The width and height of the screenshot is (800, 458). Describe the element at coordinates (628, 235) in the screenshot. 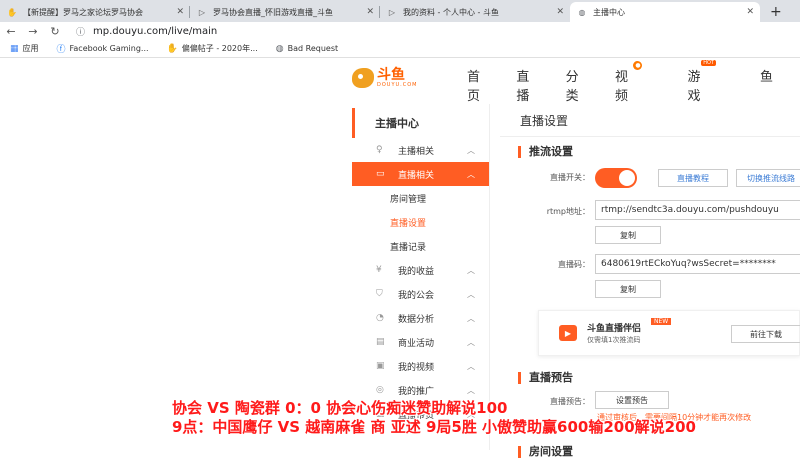

I see `copy-rtmp-button: 复制` at that location.